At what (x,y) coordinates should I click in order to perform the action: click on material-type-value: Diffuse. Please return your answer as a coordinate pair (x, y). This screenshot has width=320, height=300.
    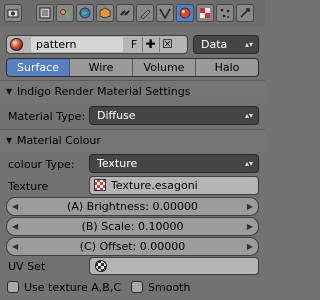
    Looking at the image, I should click on (116, 115).